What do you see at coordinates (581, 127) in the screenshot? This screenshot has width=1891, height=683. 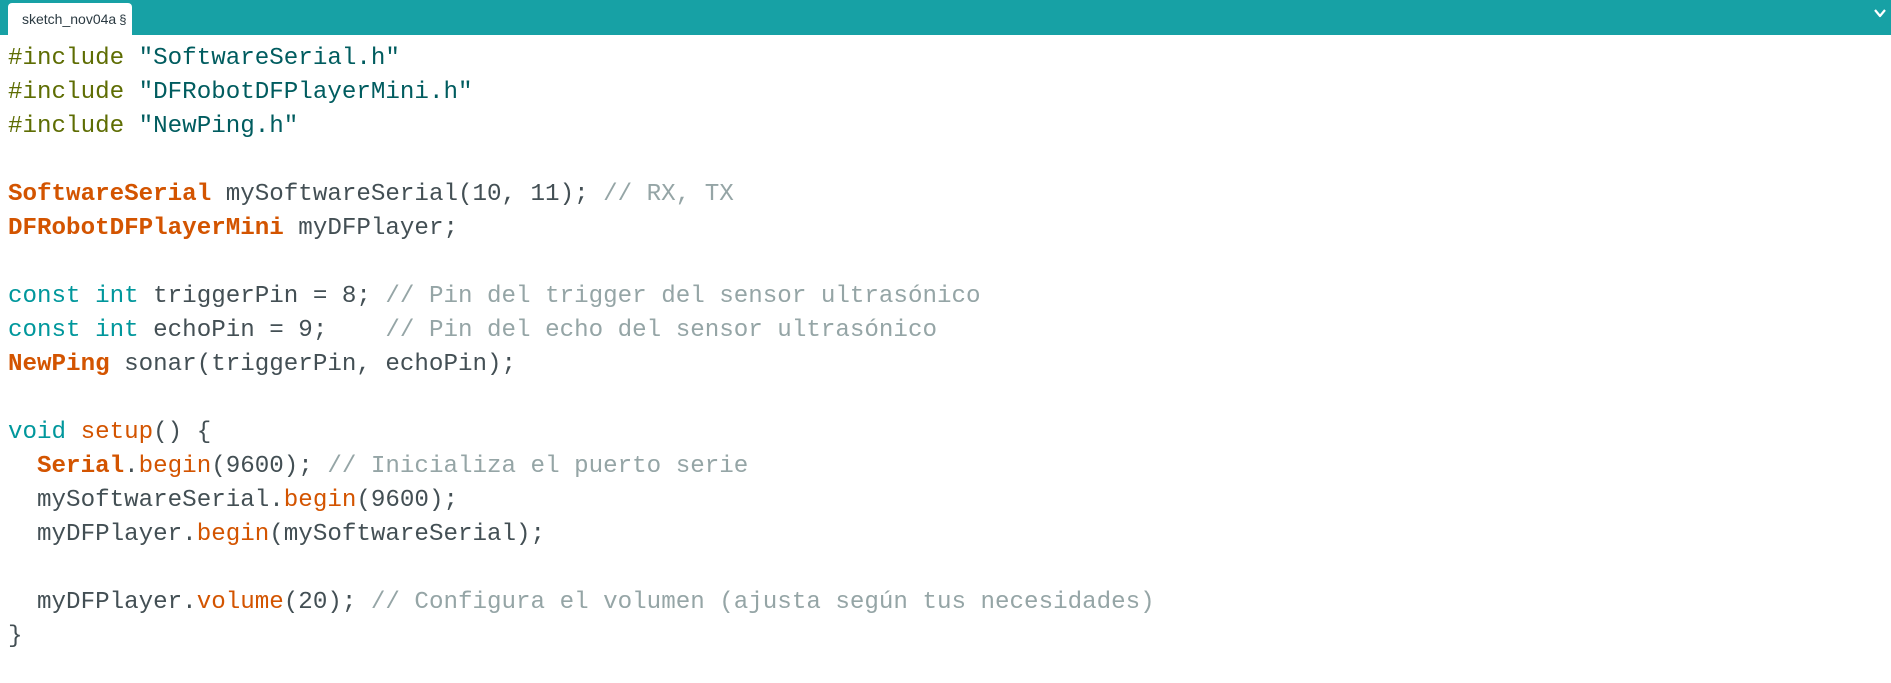 I see `code-line: #include "NewPing.h"` at bounding box center [581, 127].